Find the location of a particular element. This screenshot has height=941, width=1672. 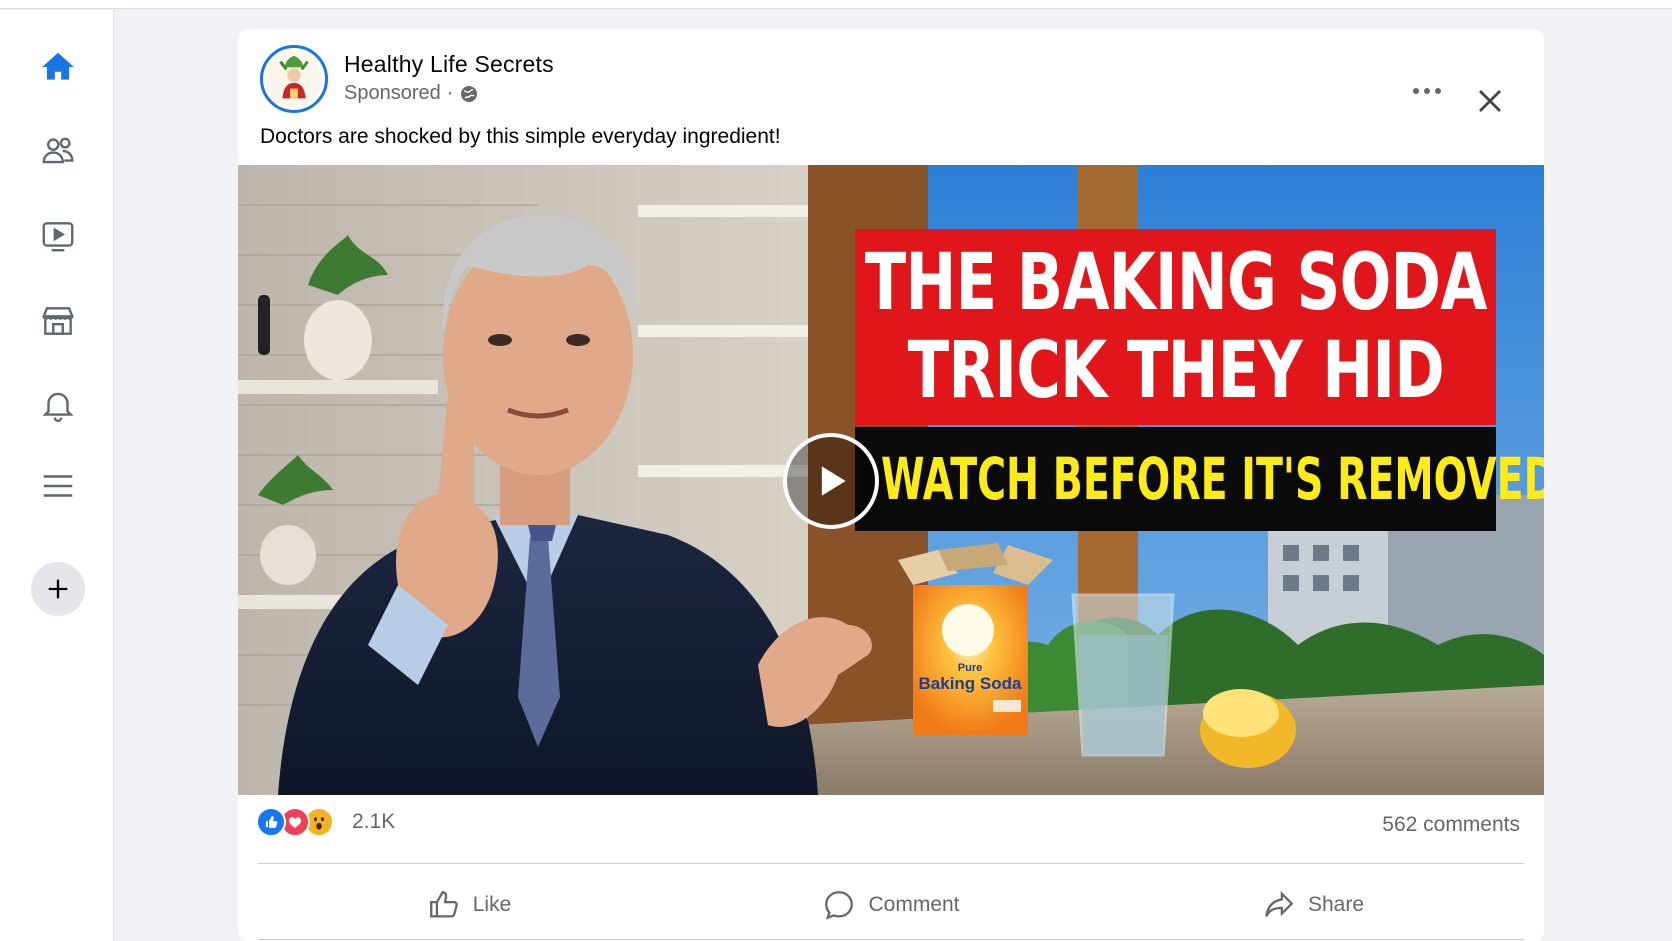

nav-marketplace is located at coordinates (58, 321).